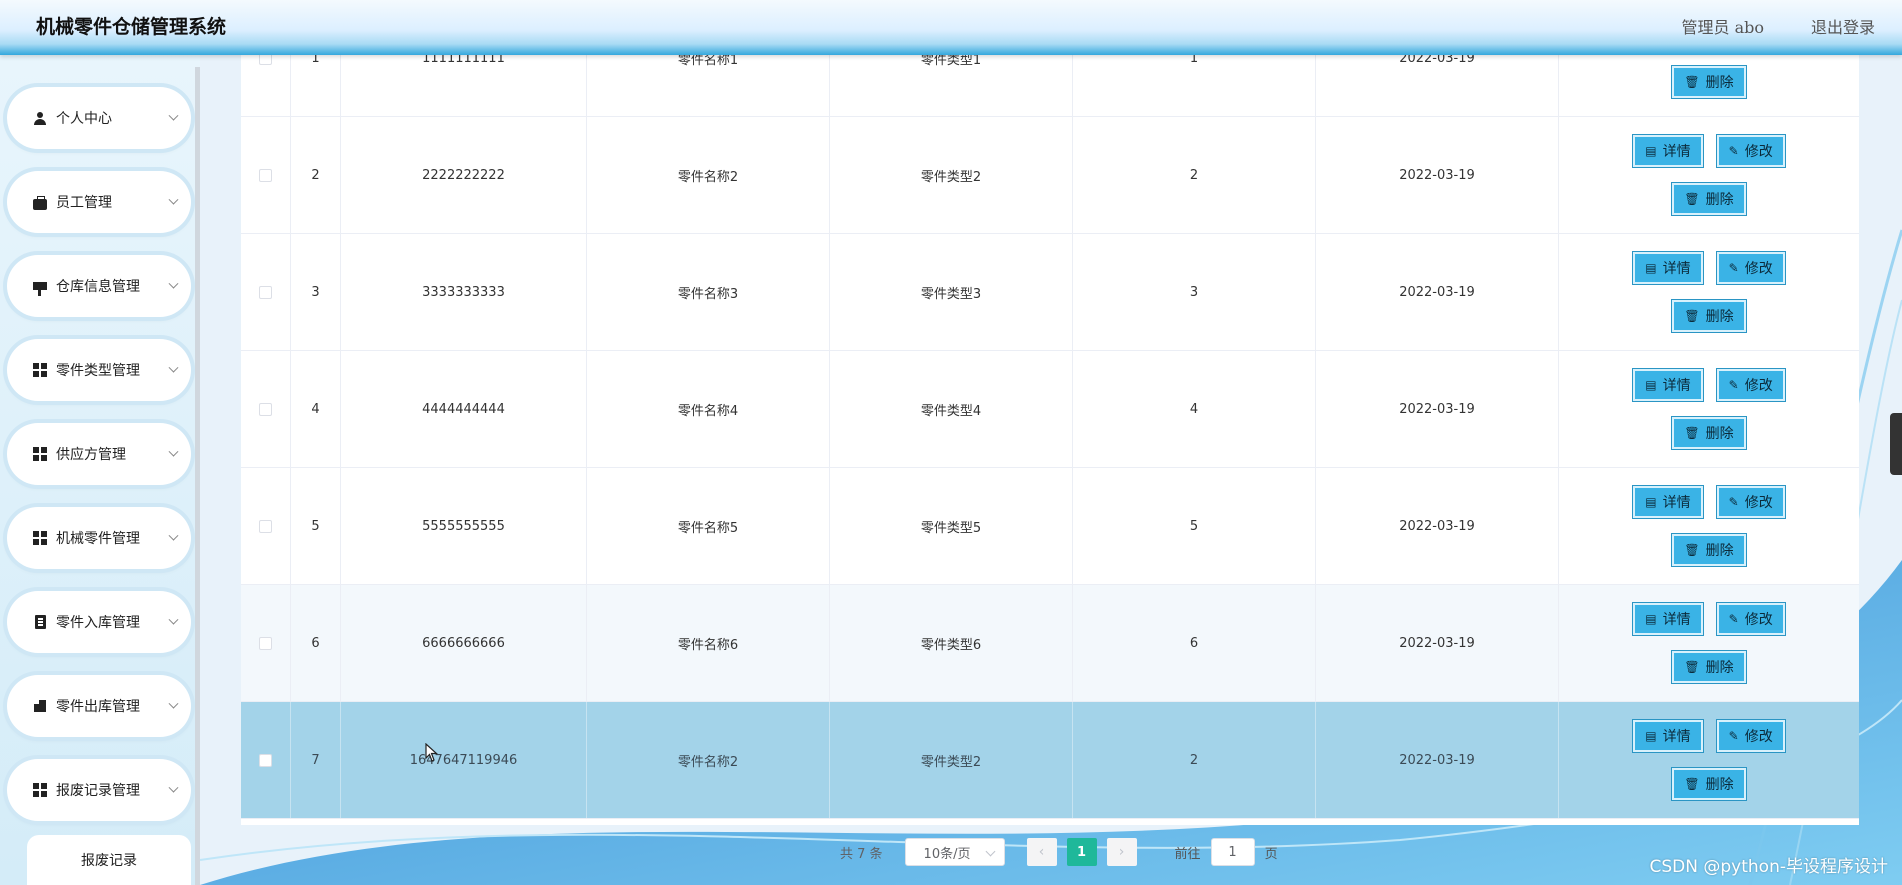 This screenshot has width=1902, height=885. I want to click on sidebar-item-supplier: 供应方管理, so click(99, 454).